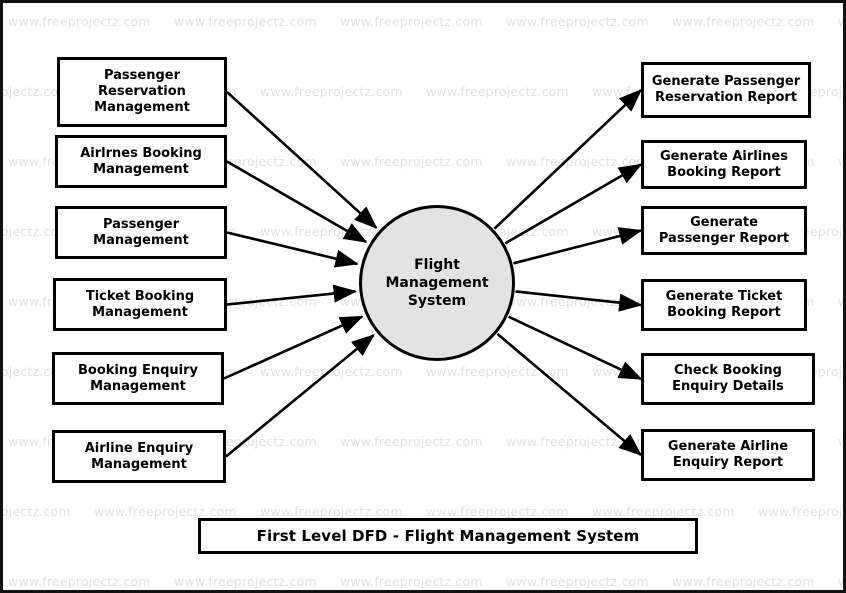  I want to click on output-entity-generate-ticket-booking-report: Generate Ticket Booking Report, so click(724, 305).